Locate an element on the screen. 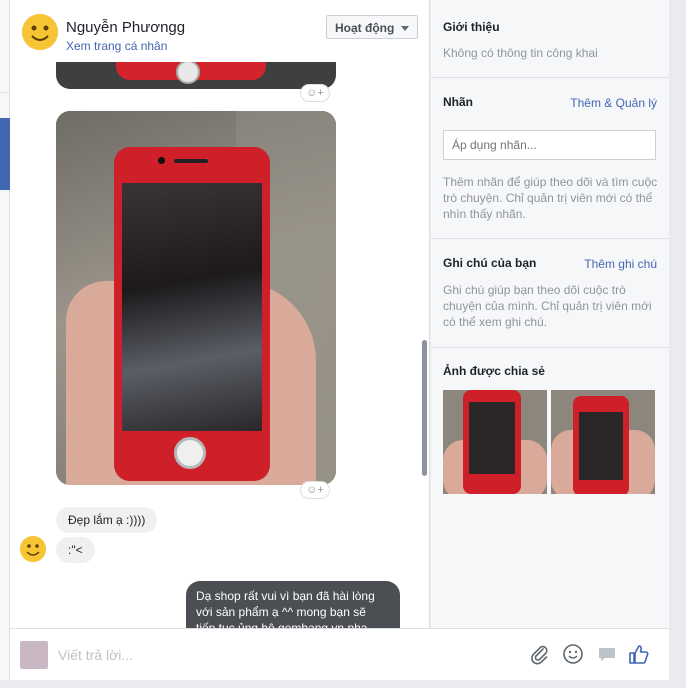 This screenshot has width=686, height=688. shared-photos-title: Ảnh được chia sẻ is located at coordinates (494, 371).